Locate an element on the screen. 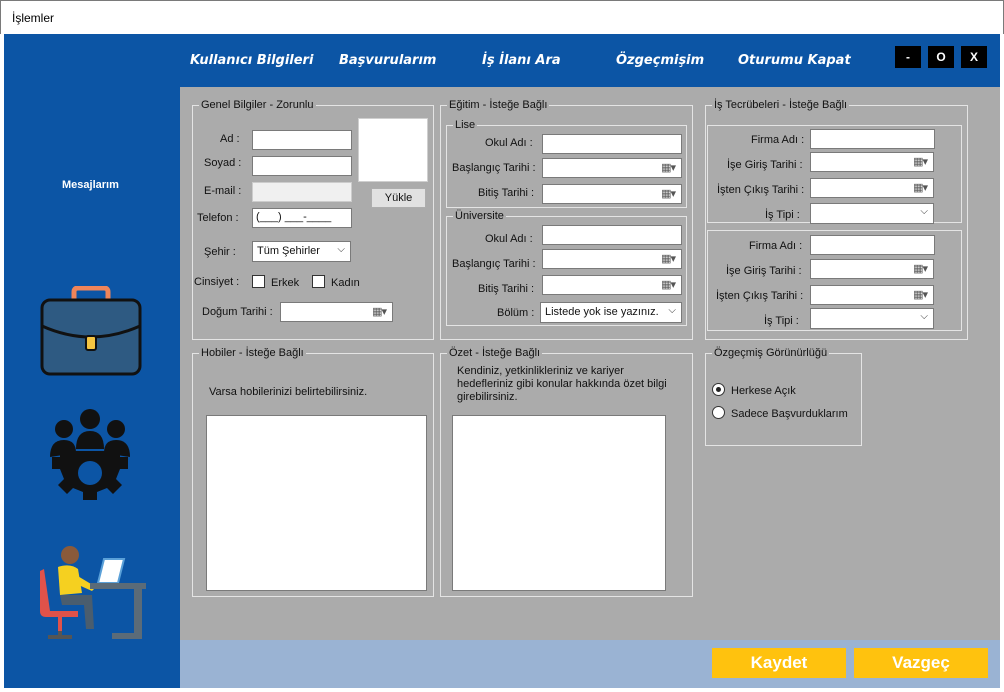  visibility-public-label: Herkese Açık is located at coordinates (763, 391).